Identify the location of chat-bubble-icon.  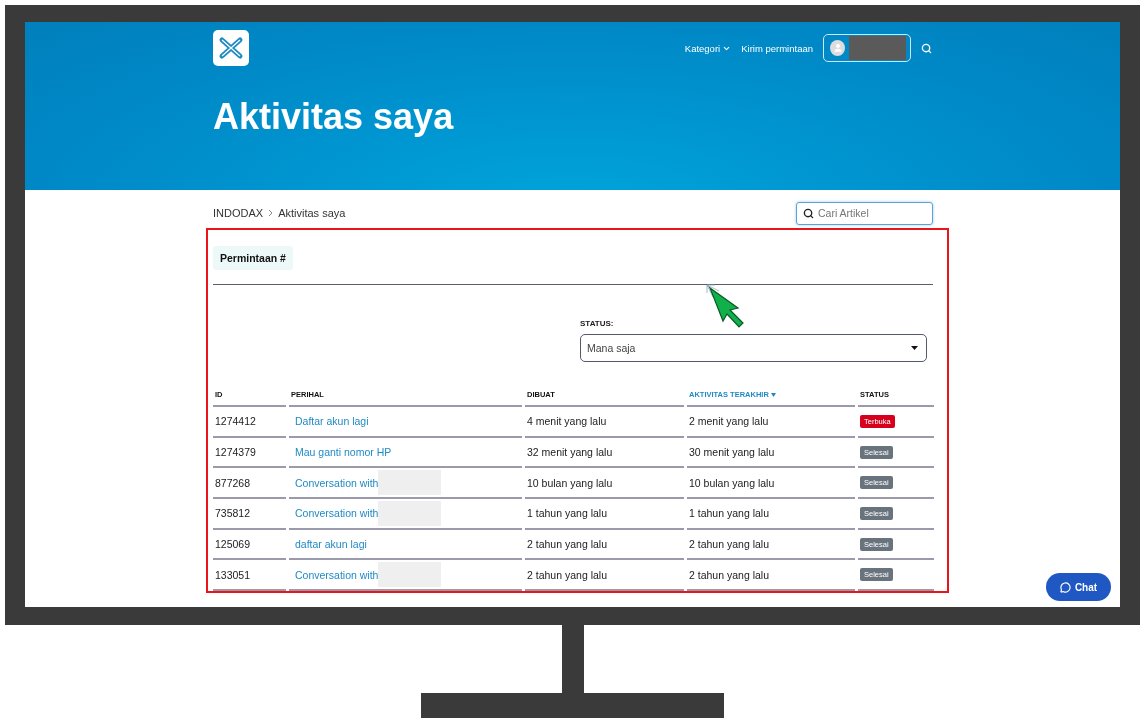
(1065, 587).